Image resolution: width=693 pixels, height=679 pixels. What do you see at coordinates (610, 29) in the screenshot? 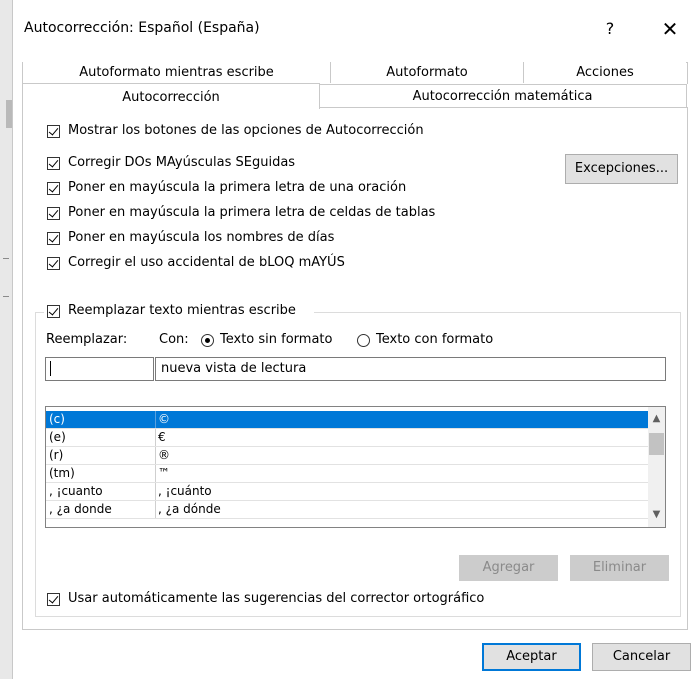
I see `help-button: ?` at bounding box center [610, 29].